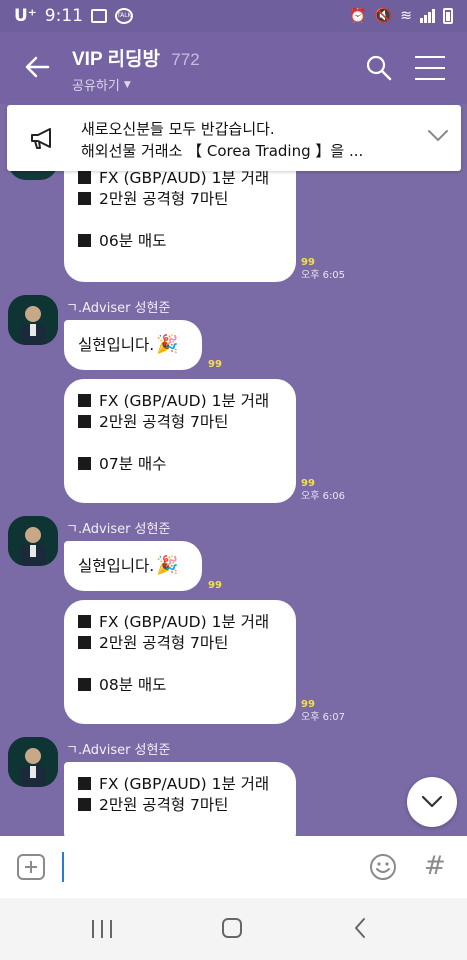 The height and width of the screenshot is (960, 467). Describe the element at coordinates (323, 269) in the screenshot. I see `message-meta: 99 오후 6:05` at that location.